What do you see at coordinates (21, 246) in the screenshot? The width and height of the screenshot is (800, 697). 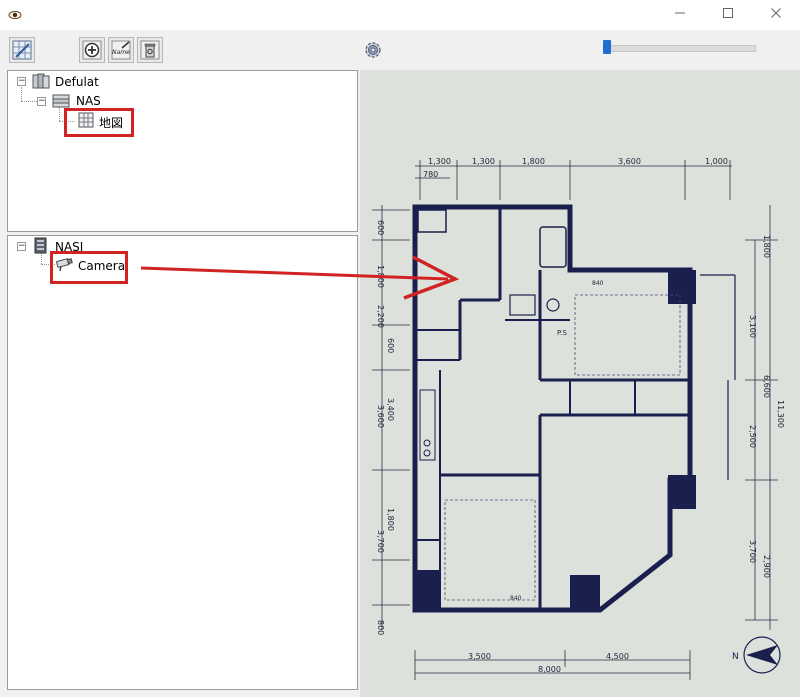 I see `expander-nasi: −` at bounding box center [21, 246].